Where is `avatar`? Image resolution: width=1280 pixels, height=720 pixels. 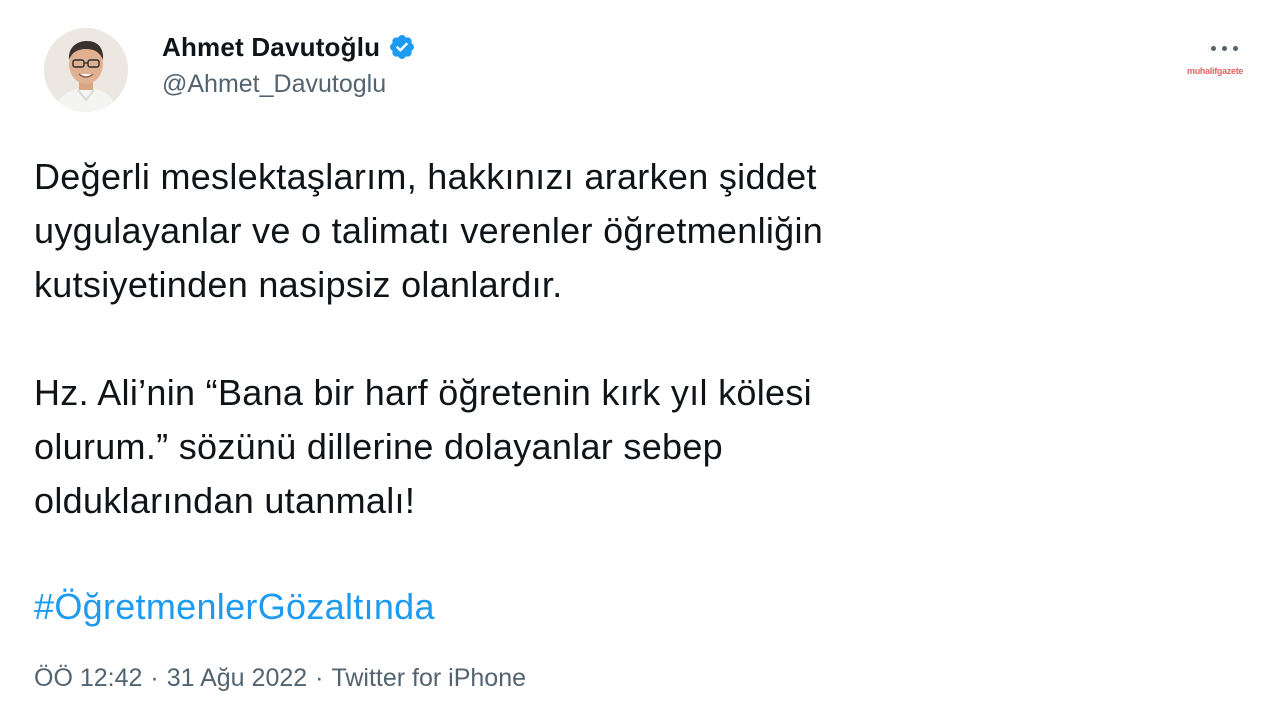
avatar is located at coordinates (86, 70).